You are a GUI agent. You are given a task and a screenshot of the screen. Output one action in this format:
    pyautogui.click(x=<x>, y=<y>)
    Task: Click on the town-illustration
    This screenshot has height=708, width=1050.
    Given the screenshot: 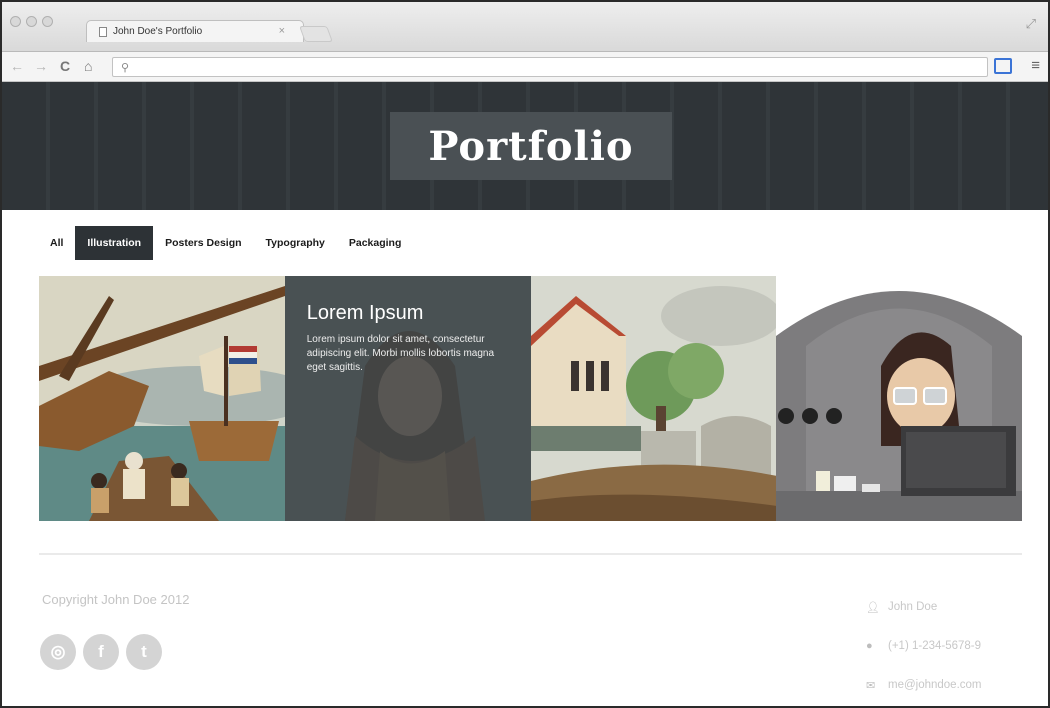 What is the action you would take?
    pyautogui.click(x=653, y=398)
    